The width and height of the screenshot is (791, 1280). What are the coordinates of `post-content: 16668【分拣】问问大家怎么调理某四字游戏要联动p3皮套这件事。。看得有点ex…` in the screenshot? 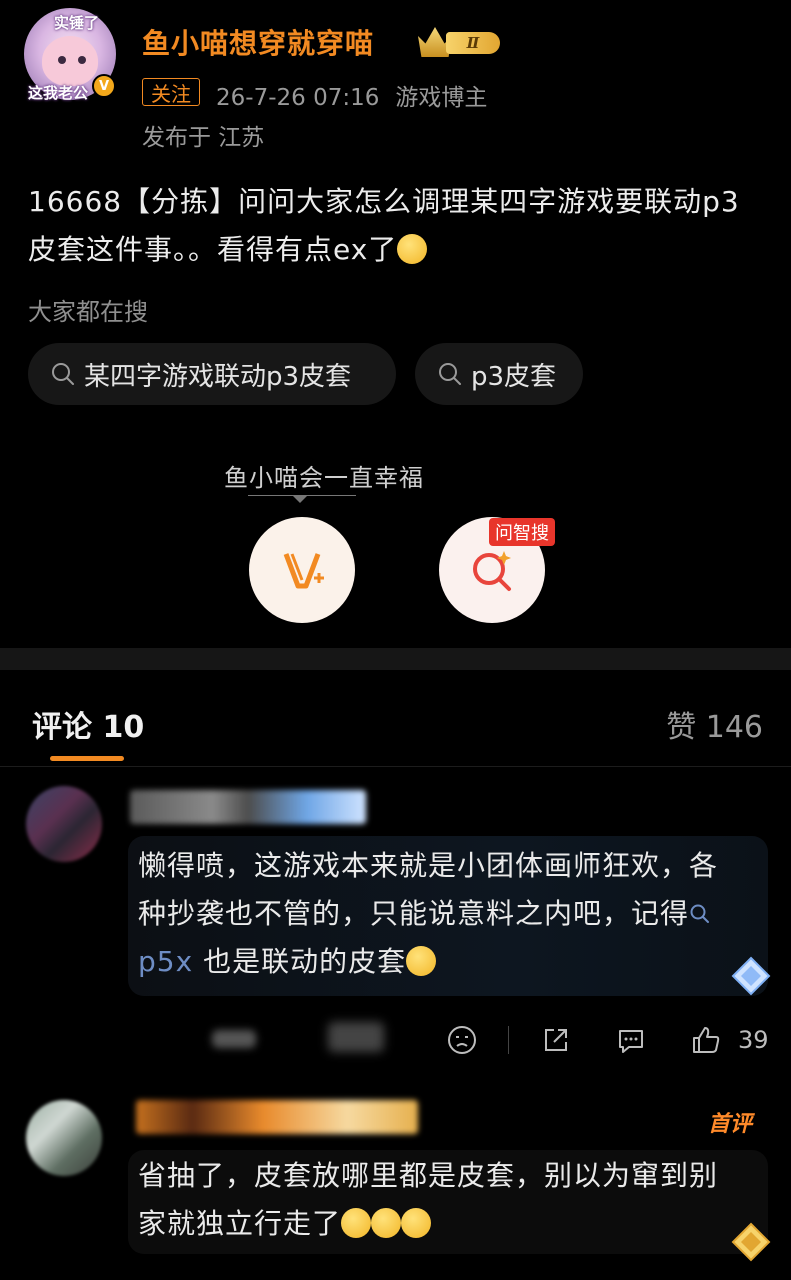 It's located at (398, 226).